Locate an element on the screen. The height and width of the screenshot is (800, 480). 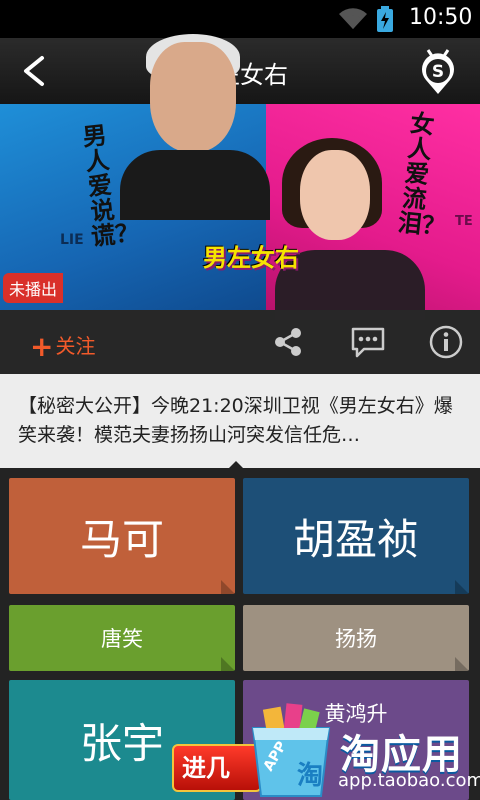
host-man-suit is located at coordinates (195, 185).